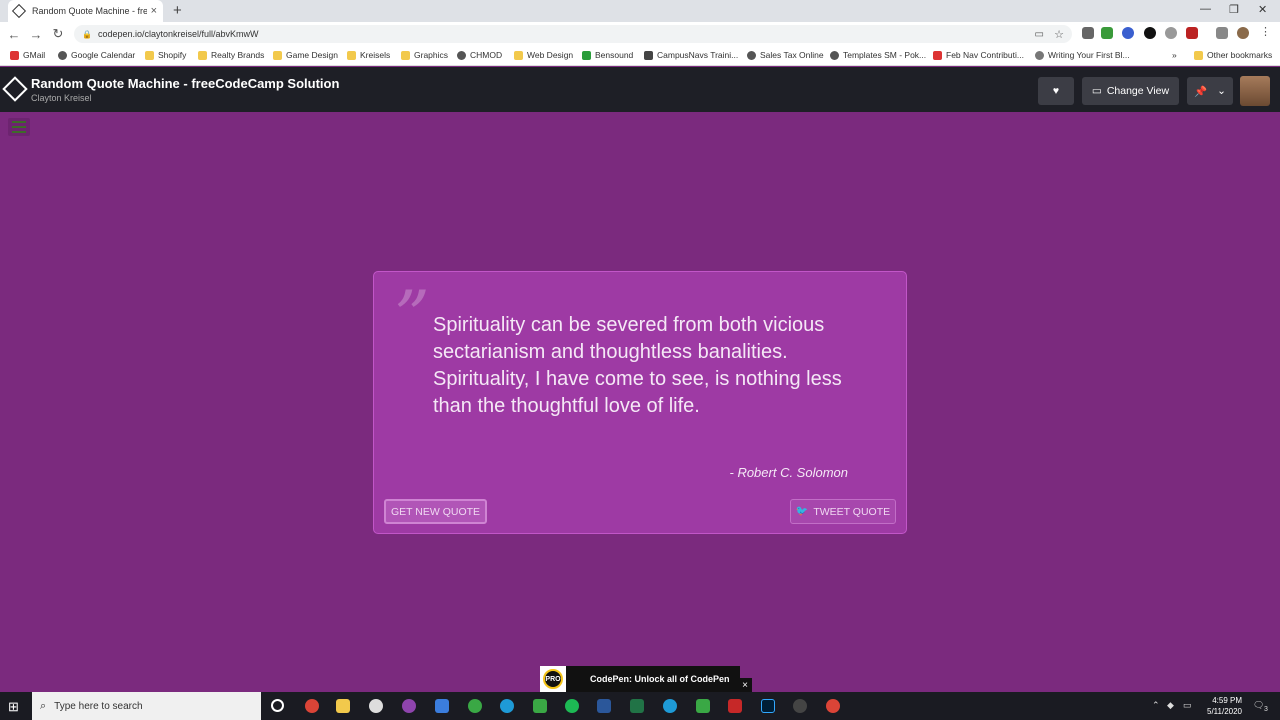 The width and height of the screenshot is (1280, 720). What do you see at coordinates (1170, 705) in the screenshot?
I see `dropbox-icon: ◆` at bounding box center [1170, 705].